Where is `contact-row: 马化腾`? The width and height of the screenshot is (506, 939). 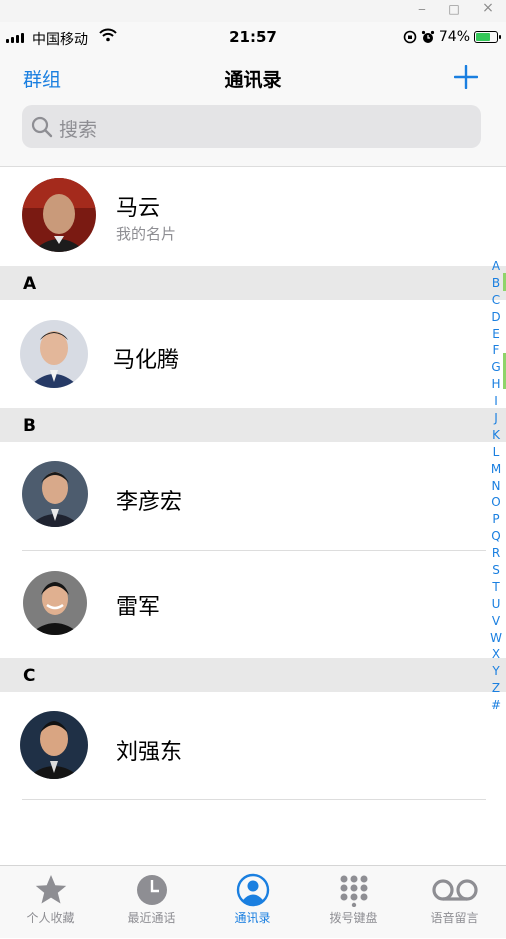
contact-row: 马化腾 is located at coordinates (253, 354).